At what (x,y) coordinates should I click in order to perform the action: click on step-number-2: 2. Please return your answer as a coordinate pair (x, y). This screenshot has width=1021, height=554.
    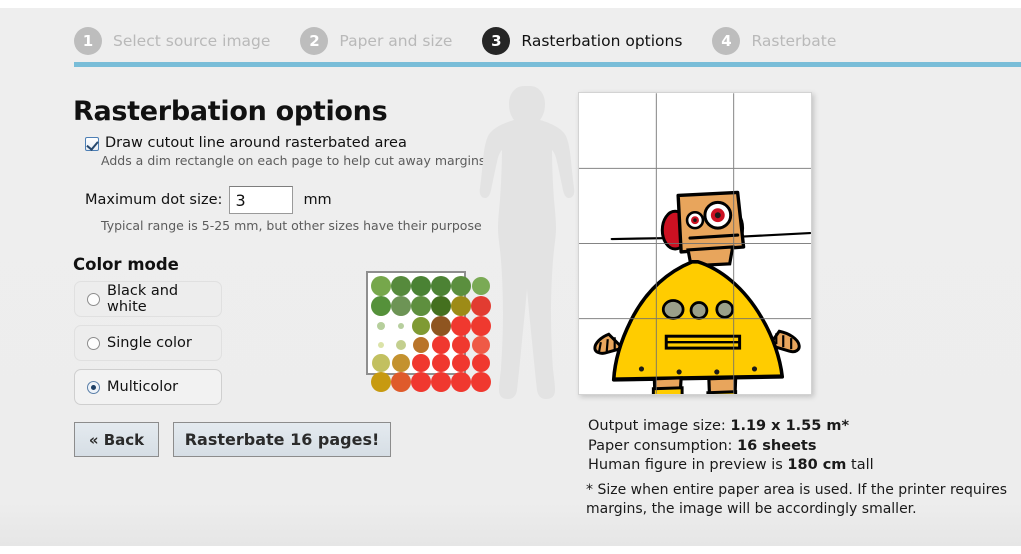
    Looking at the image, I should click on (314, 41).